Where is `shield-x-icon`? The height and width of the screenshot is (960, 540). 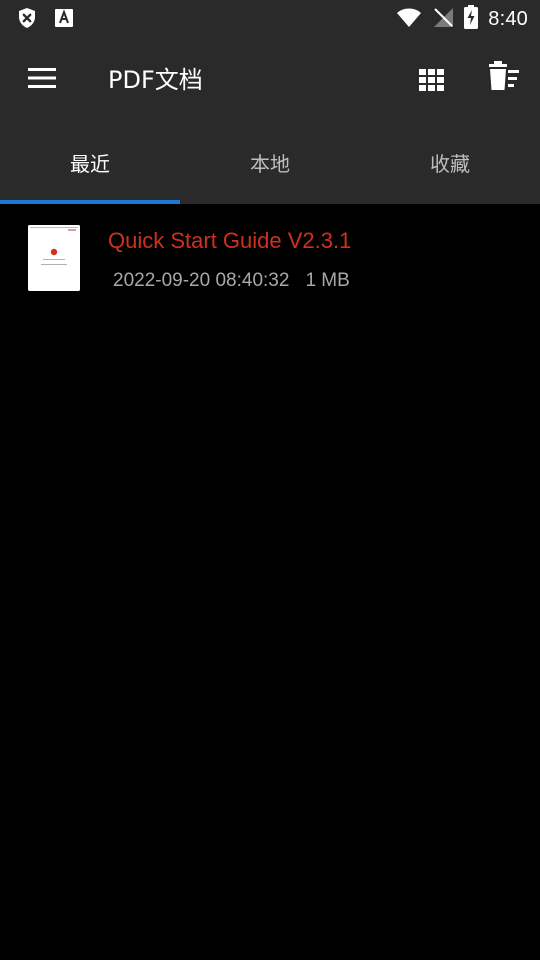 shield-x-icon is located at coordinates (27, 20).